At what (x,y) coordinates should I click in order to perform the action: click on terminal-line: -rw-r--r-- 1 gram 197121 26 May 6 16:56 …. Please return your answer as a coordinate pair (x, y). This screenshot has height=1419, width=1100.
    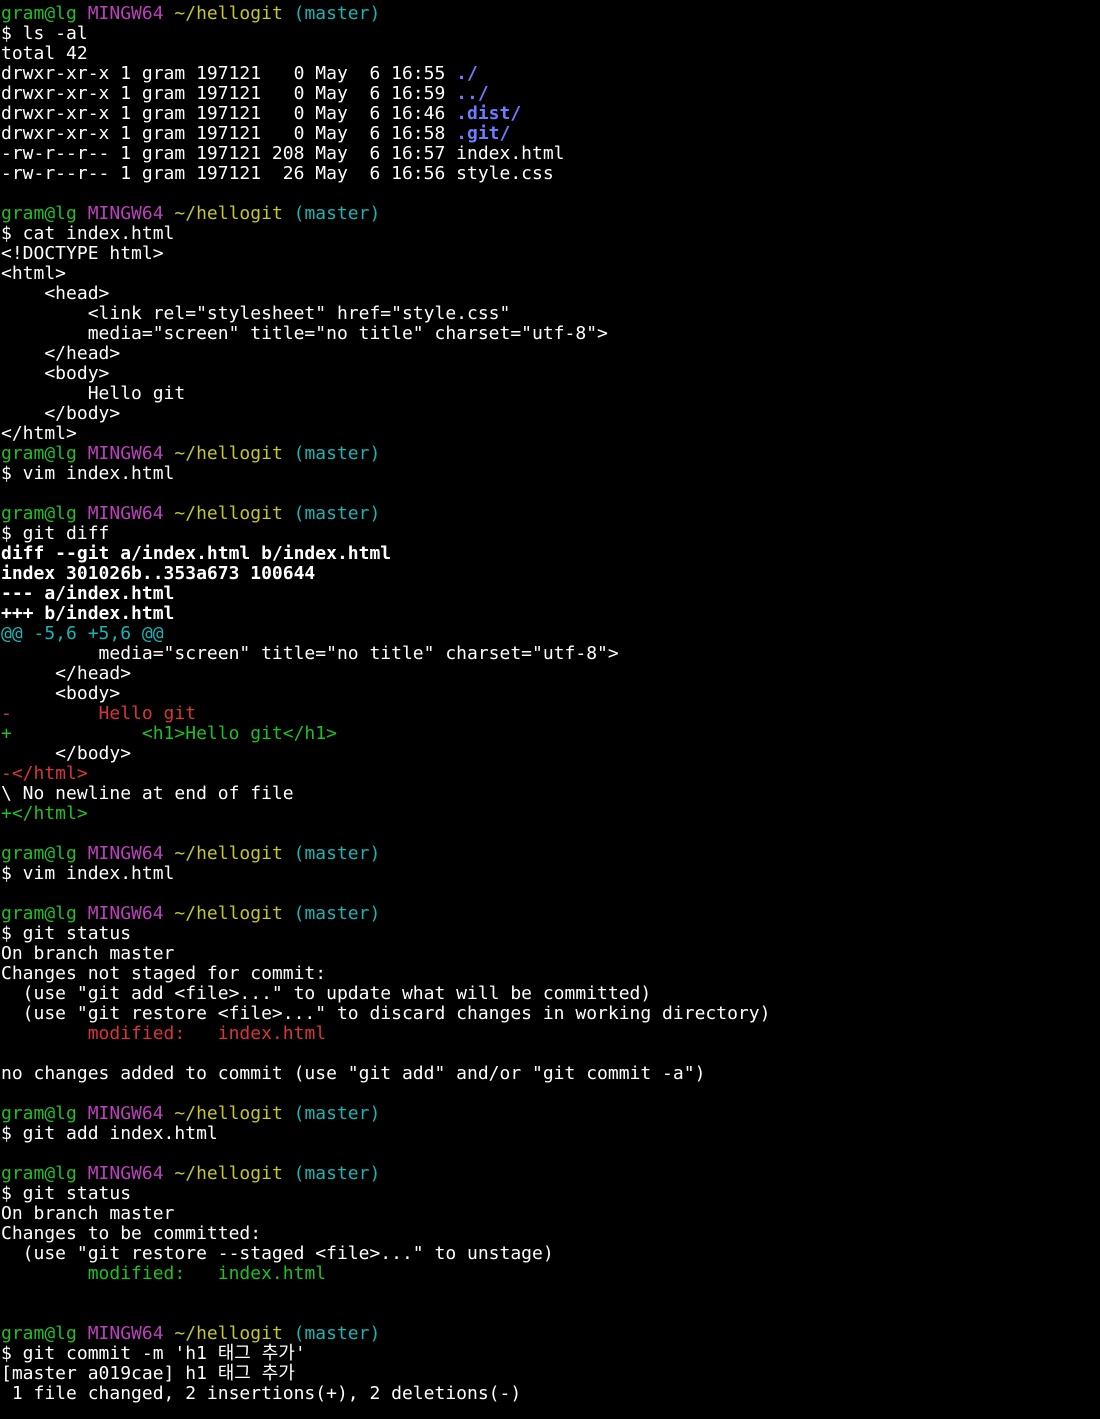
    Looking at the image, I should click on (550, 174).